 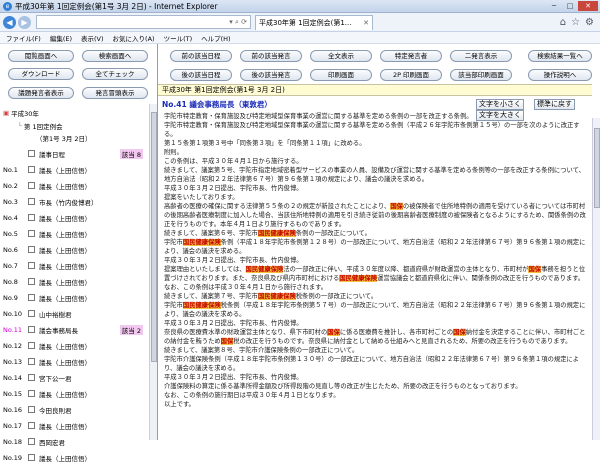 What do you see at coordinates (55, 410) in the screenshot?
I see `speaker-name: 今田良則君` at bounding box center [55, 410].